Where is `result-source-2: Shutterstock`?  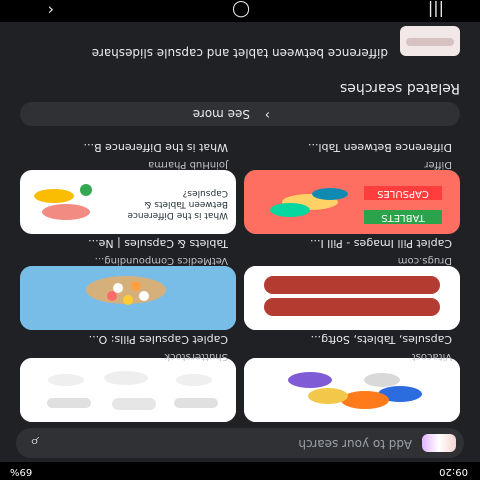
result-source-2: Shutterstock is located at coordinates (196, 356).